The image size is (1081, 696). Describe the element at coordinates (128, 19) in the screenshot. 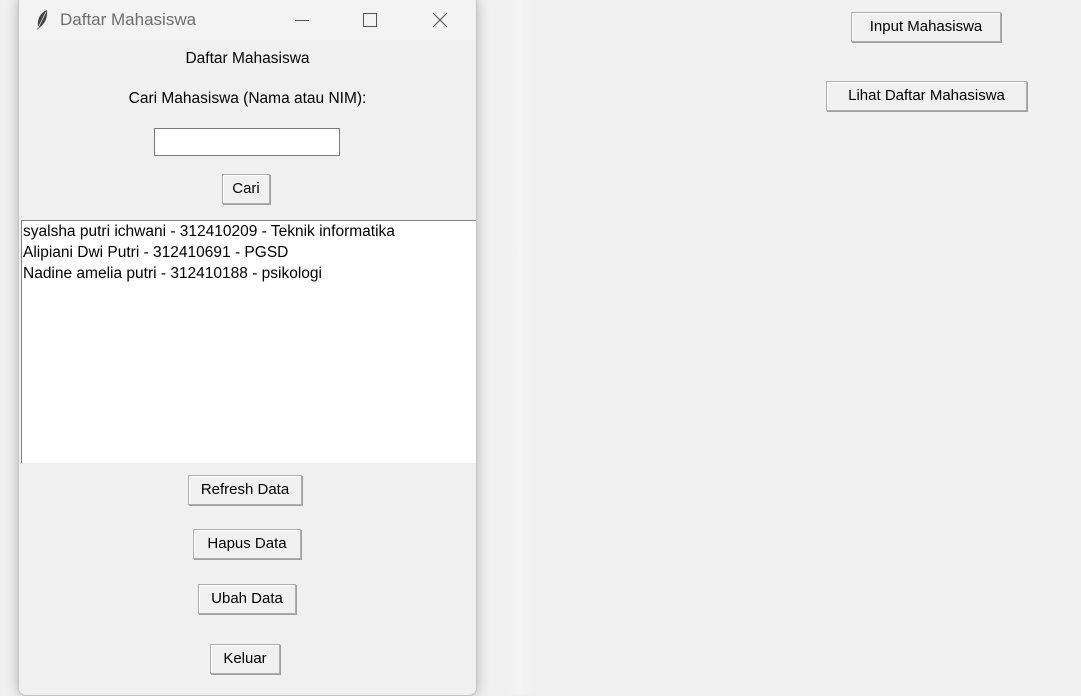

I see `window-title: Daftar Mahasiswa` at that location.